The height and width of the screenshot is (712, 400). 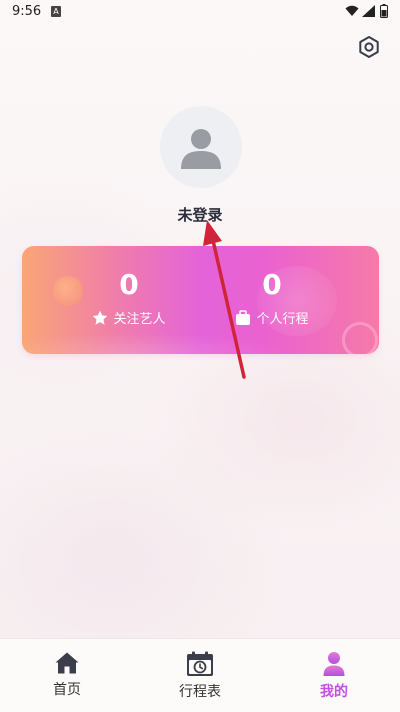 I want to click on person-icon, so click(x=334, y=664).